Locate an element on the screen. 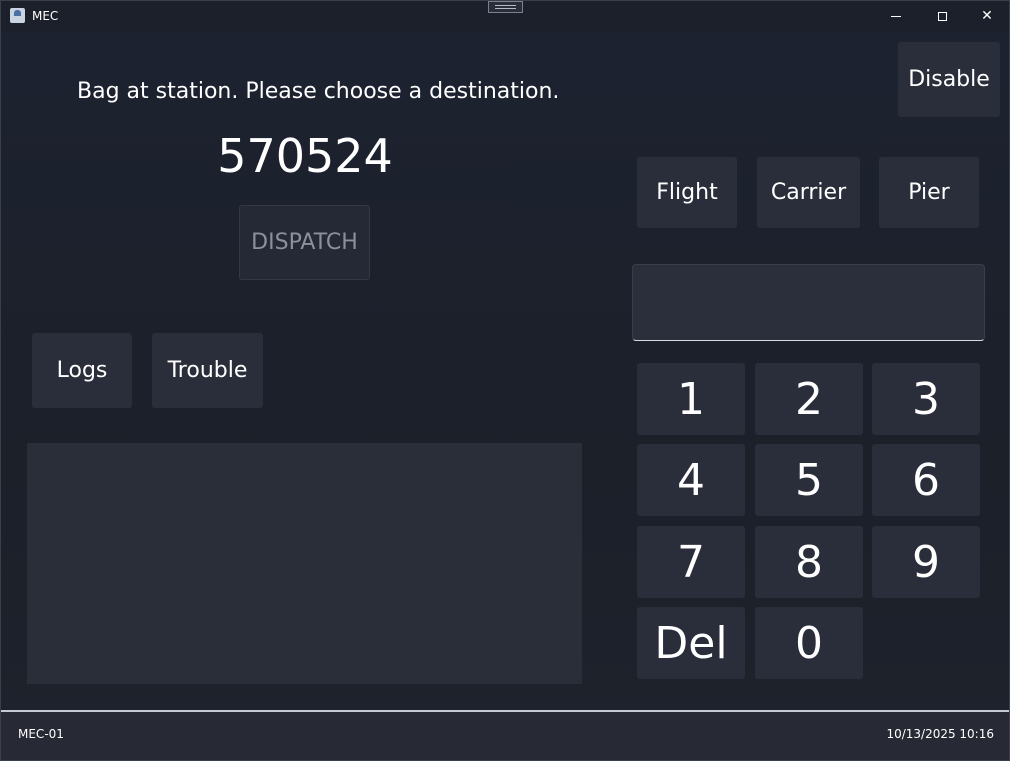 This screenshot has width=1010, height=761. title-bar: MEC ✕ is located at coordinates (505, 16).